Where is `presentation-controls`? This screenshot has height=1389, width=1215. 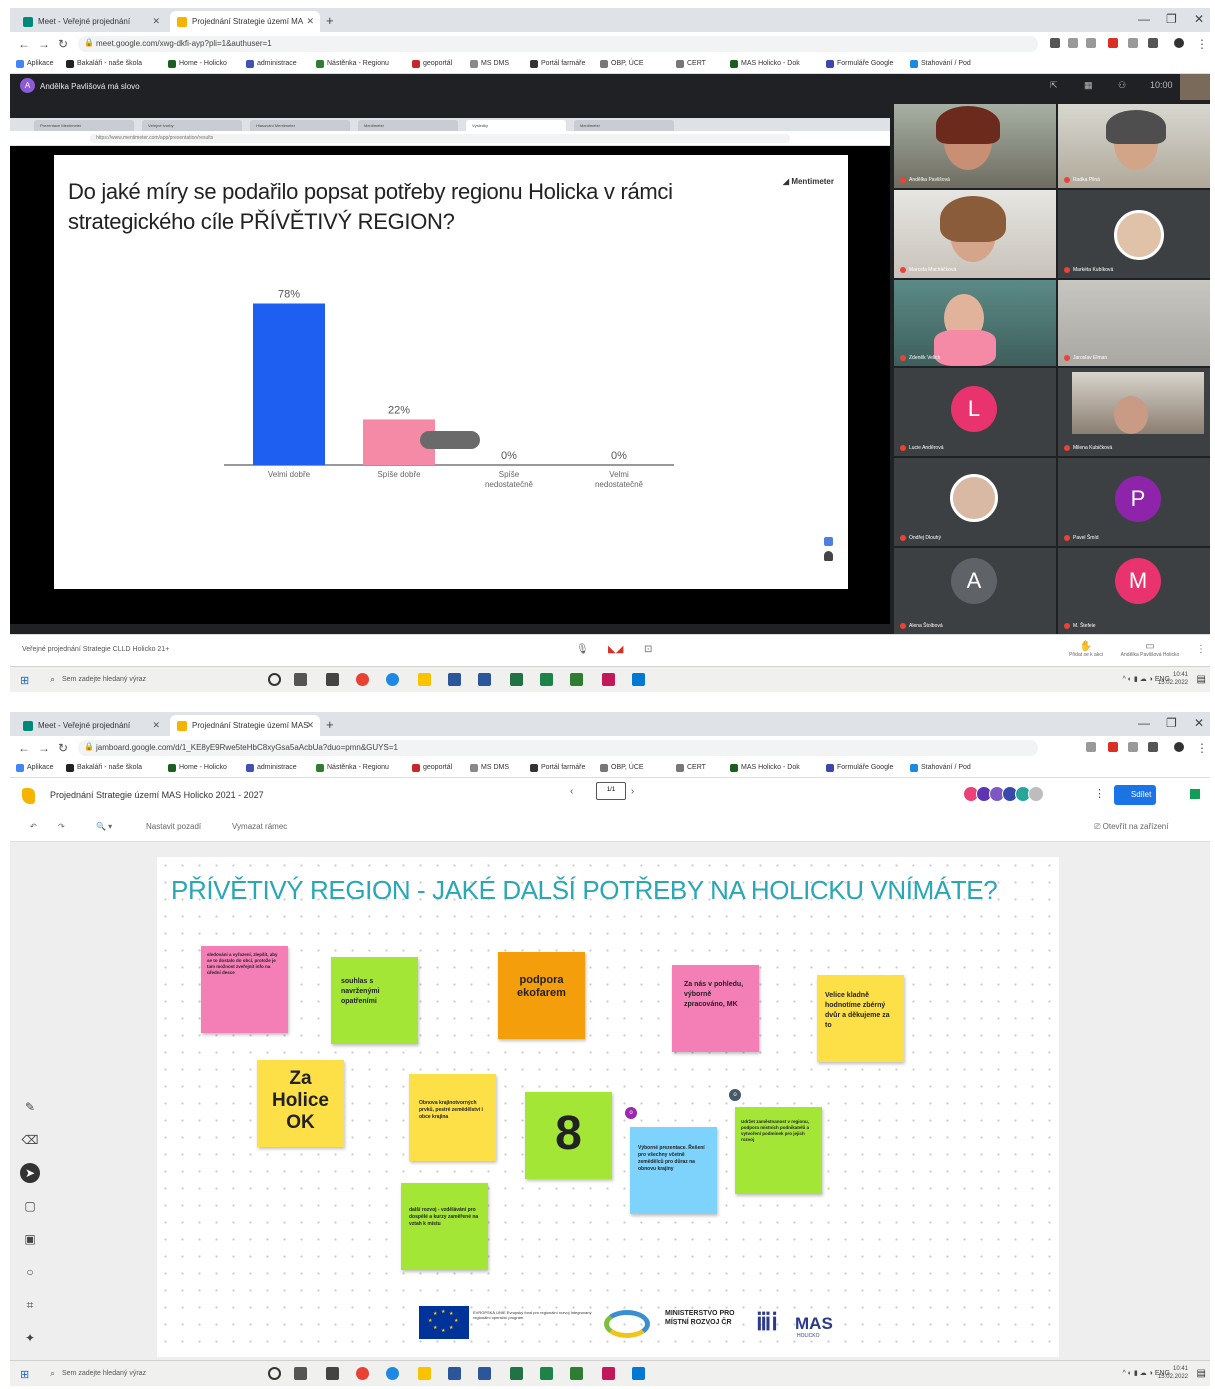
presentation-controls is located at coordinates (450, 440).